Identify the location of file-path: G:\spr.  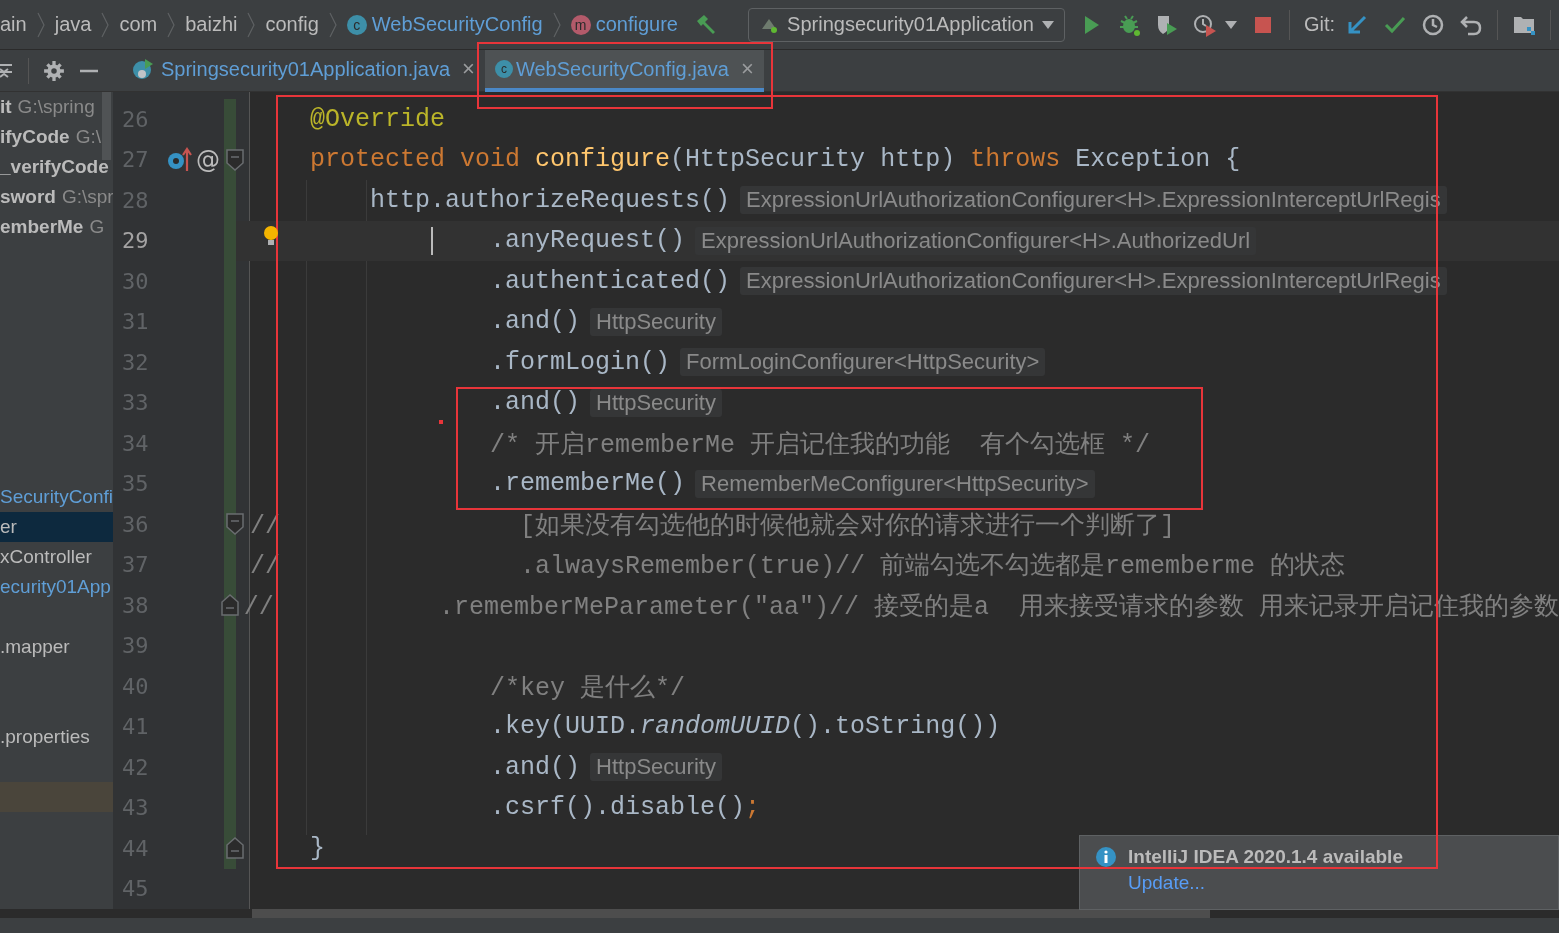
(87, 197).